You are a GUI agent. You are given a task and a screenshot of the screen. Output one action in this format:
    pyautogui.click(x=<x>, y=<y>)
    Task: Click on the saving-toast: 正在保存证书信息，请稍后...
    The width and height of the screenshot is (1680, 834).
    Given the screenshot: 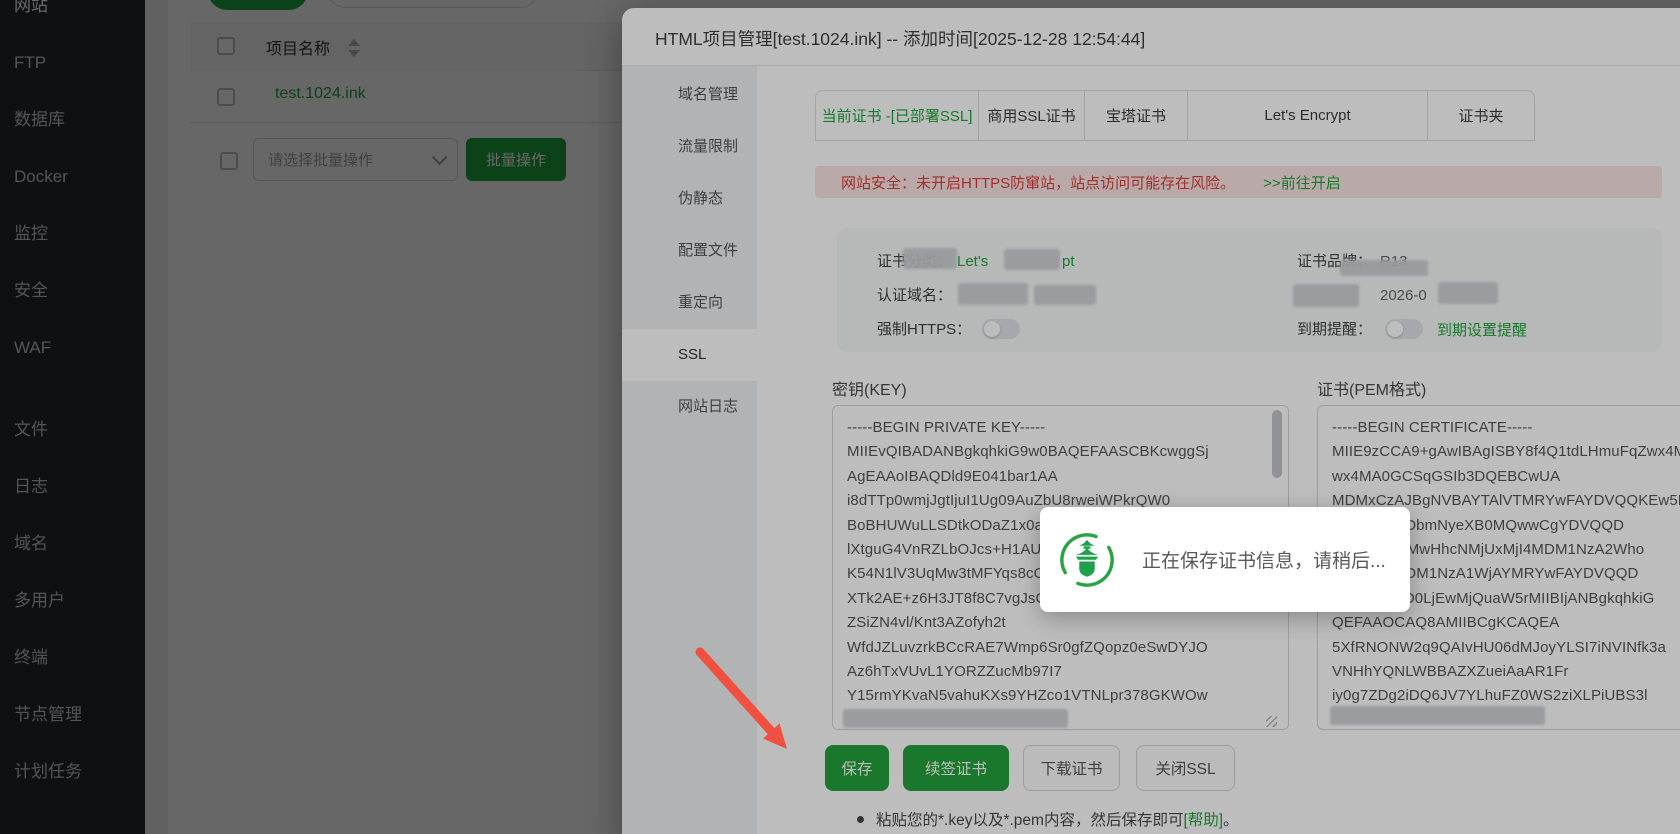 What is the action you would take?
    pyautogui.click(x=1225, y=559)
    